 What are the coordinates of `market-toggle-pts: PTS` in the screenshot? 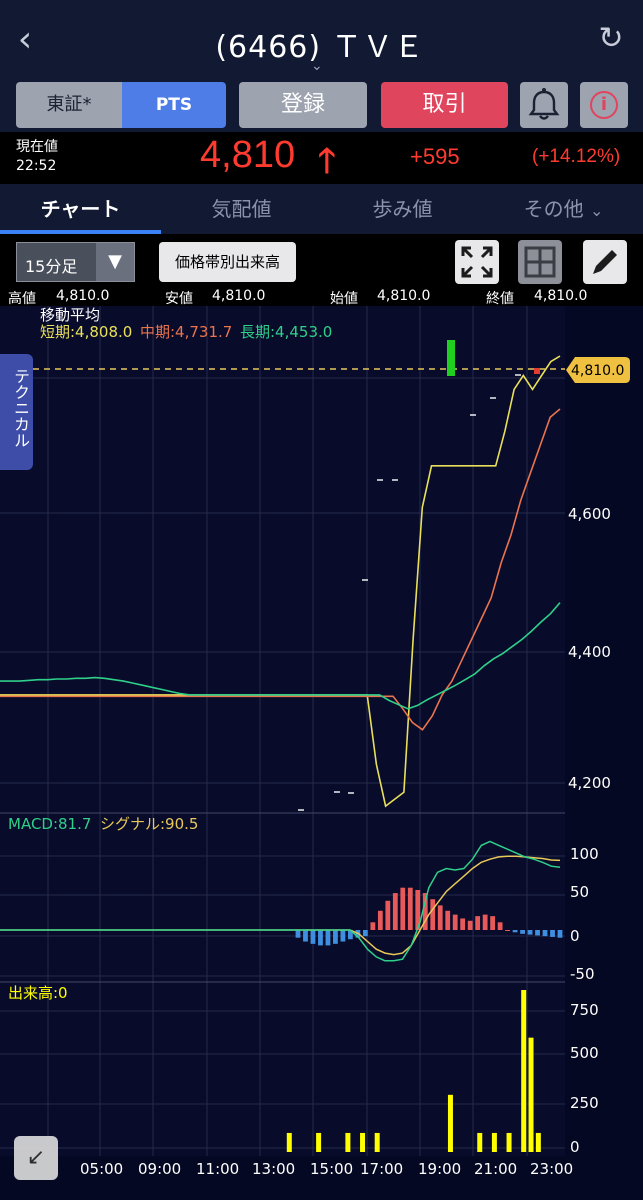 It's located at (174, 105).